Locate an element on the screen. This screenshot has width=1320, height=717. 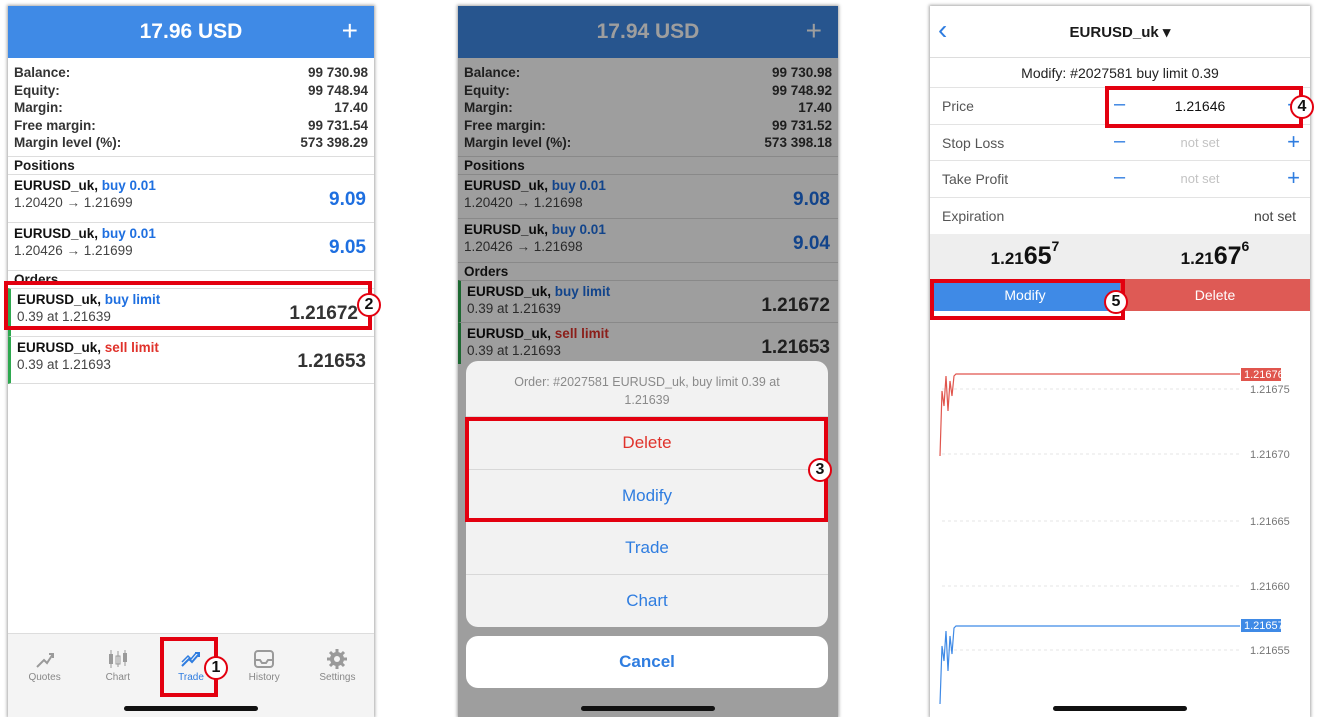
header-bar: 17.96 USD + is located at coordinates (191, 32).